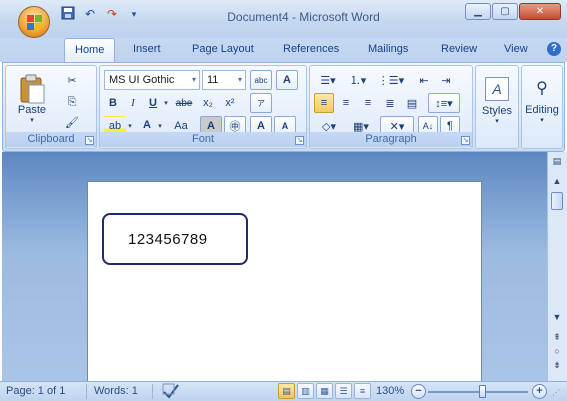 Image resolution: width=567 pixels, height=401 pixels. Describe the element at coordinates (465, 140) in the screenshot. I see `paragraph-launcher-icon: ↘` at that location.